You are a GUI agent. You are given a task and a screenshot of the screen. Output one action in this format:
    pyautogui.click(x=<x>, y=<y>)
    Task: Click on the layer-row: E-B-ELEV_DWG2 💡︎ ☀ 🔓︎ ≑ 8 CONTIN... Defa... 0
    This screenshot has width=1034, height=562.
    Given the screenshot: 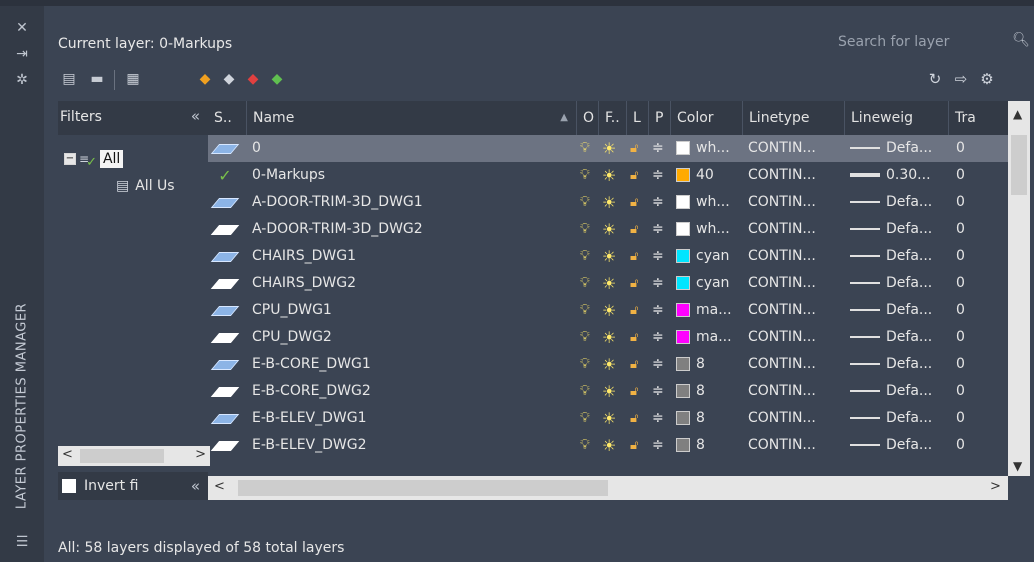 What is the action you would take?
    pyautogui.click(x=608, y=445)
    